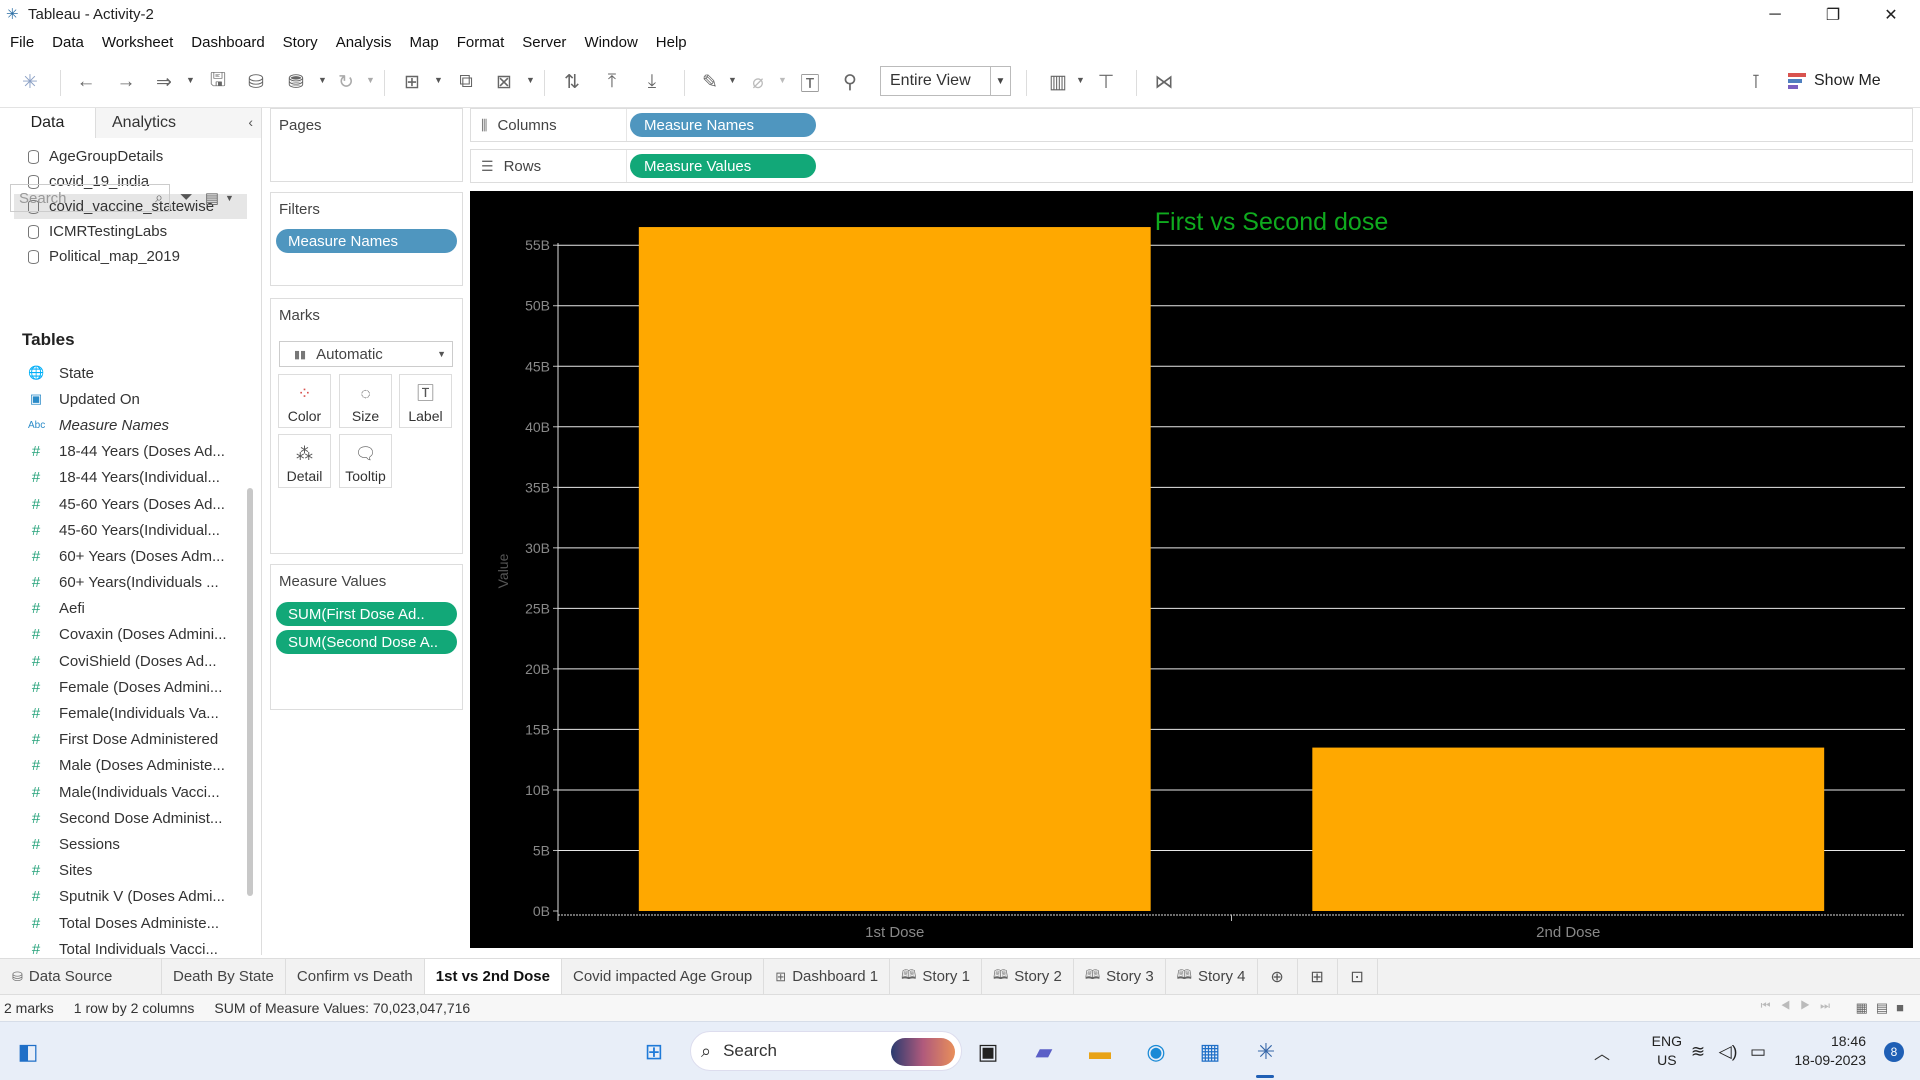 The image size is (1920, 1080). What do you see at coordinates (1698, 1052) in the screenshot?
I see `wifi-icon: ≋` at bounding box center [1698, 1052].